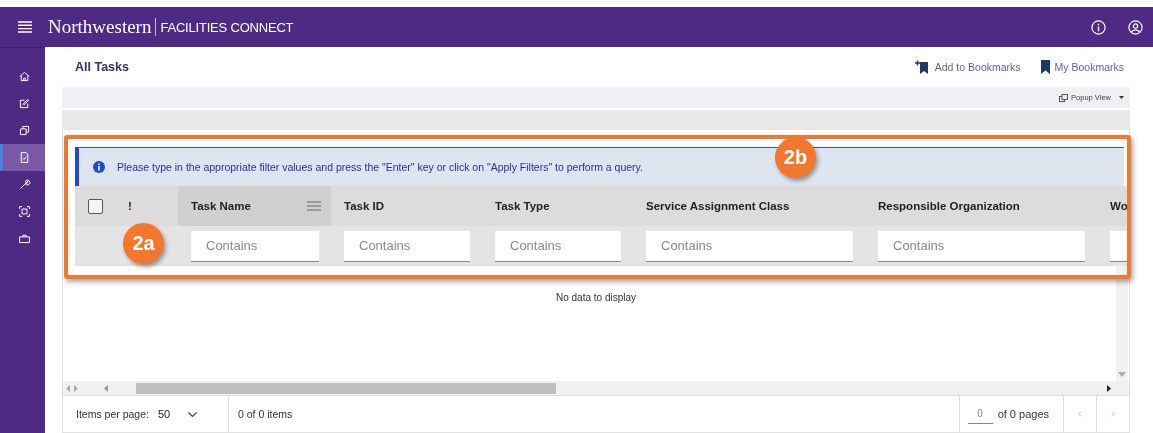 This screenshot has height=433, width=1153. I want to click on briefcase-icon, so click(24, 238).